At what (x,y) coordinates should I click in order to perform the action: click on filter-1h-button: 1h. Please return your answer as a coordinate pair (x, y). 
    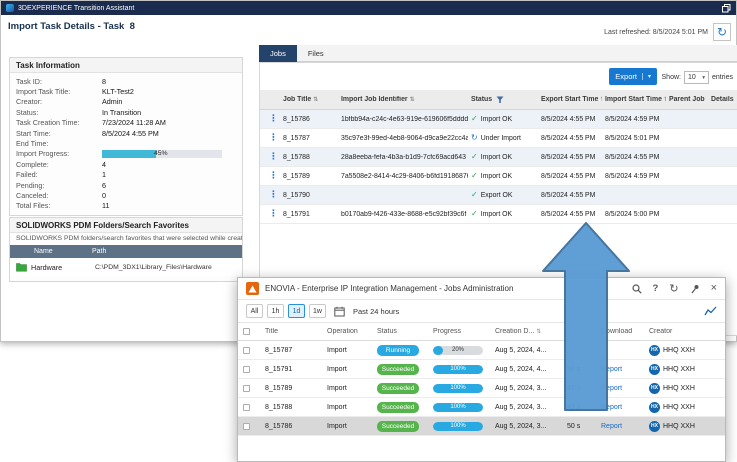
    Looking at the image, I should click on (275, 311).